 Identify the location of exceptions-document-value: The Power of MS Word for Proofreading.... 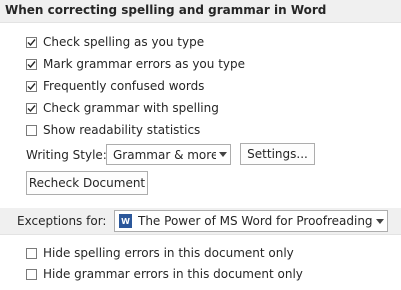
(255, 221).